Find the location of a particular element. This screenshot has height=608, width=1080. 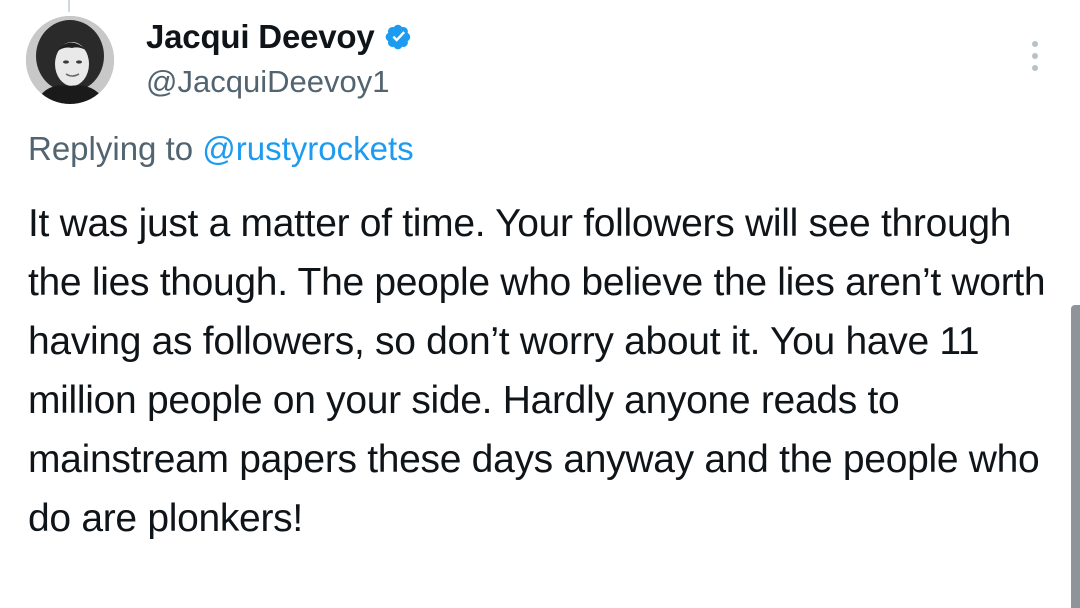

tweet-author: Jacqui Deevoy @JacquiDeevoy1 is located at coordinates (546, 57).